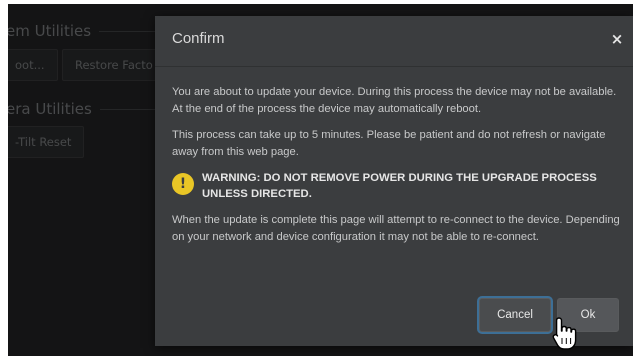 This screenshot has height=362, width=633. I want to click on close-icon: ×, so click(617, 39).